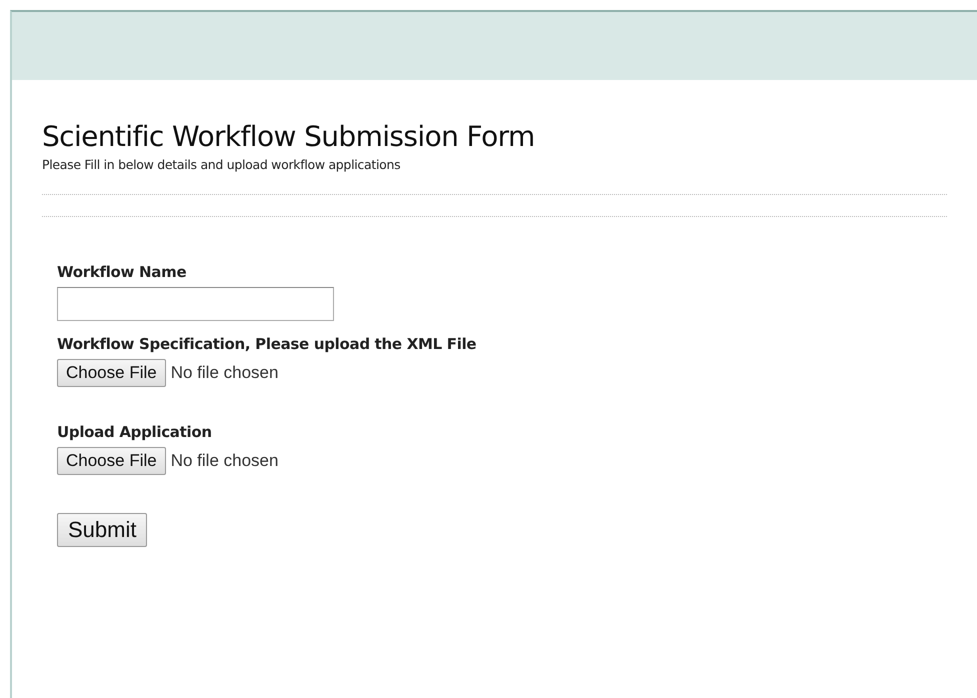 This screenshot has height=698, width=977. What do you see at coordinates (121, 272) in the screenshot?
I see `field-label: Workflow Name` at bounding box center [121, 272].